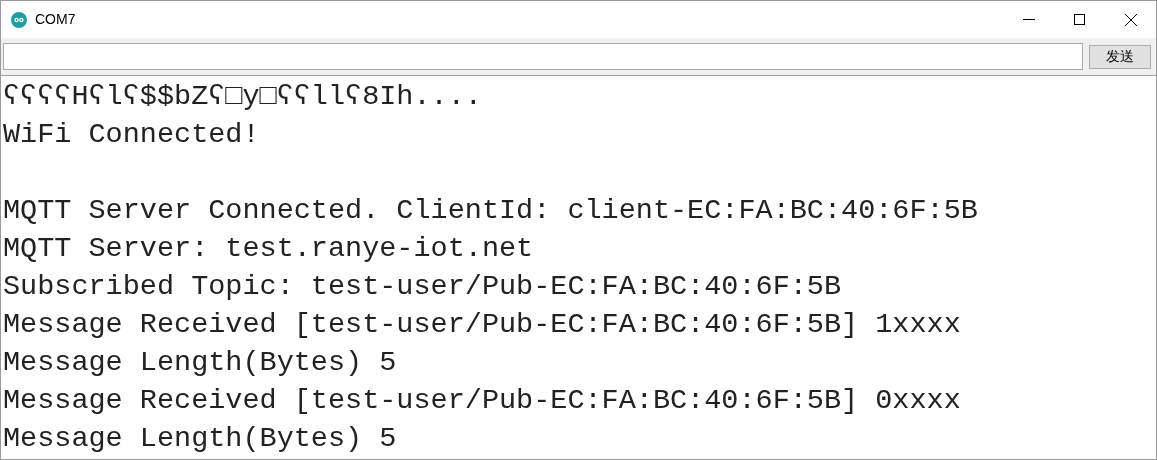 This screenshot has width=1157, height=460. What do you see at coordinates (19, 19) in the screenshot?
I see `app-logo-icon` at bounding box center [19, 19].